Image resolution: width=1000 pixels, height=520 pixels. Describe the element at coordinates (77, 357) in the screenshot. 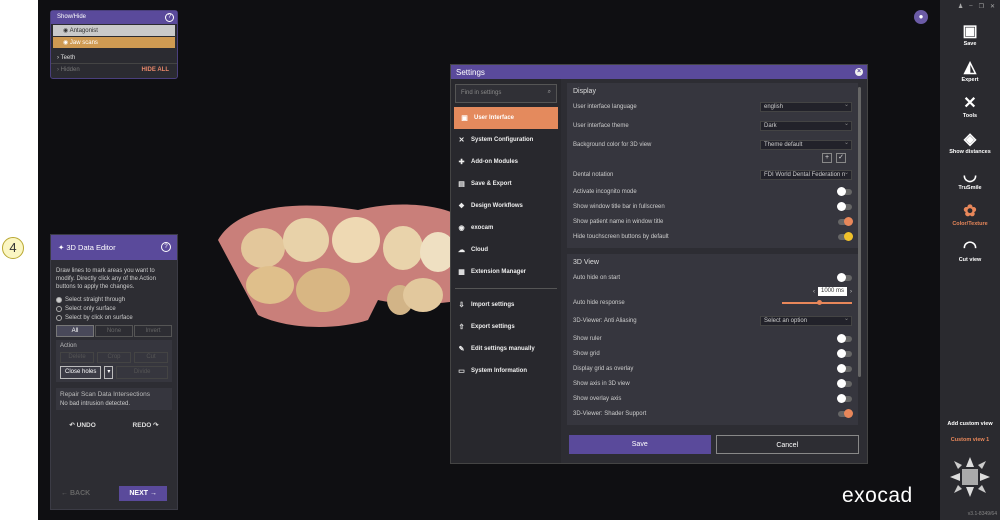

I see `delete-button: Delete` at that location.